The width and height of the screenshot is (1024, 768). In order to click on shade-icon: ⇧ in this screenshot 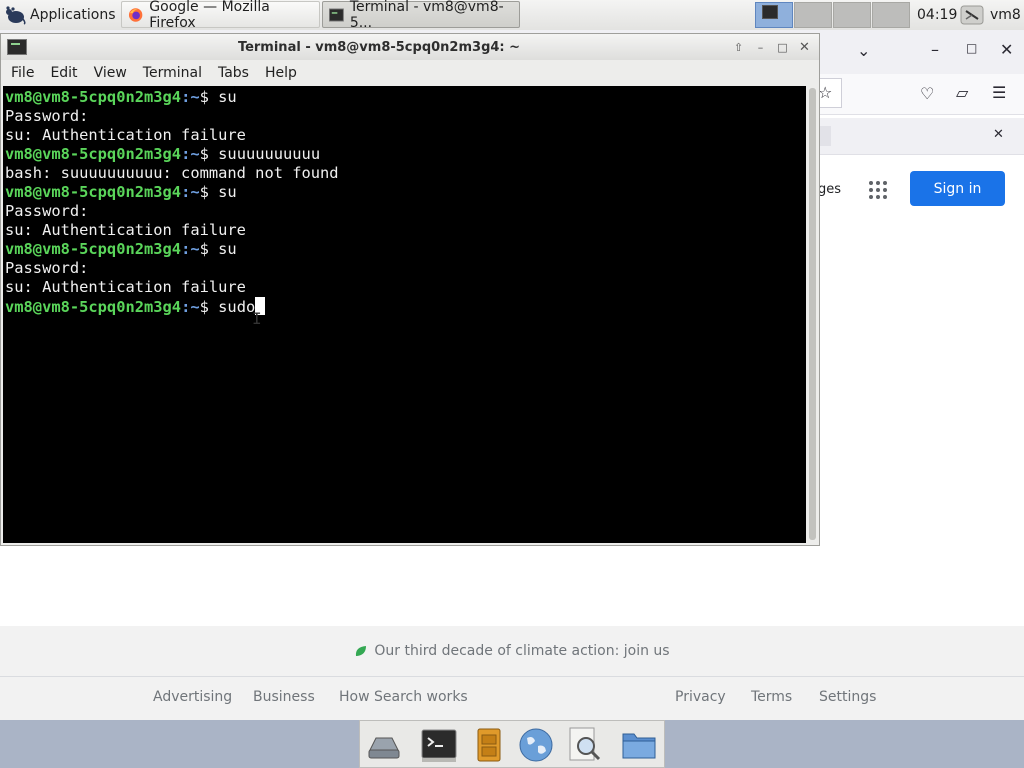, I will do `click(738, 47)`.